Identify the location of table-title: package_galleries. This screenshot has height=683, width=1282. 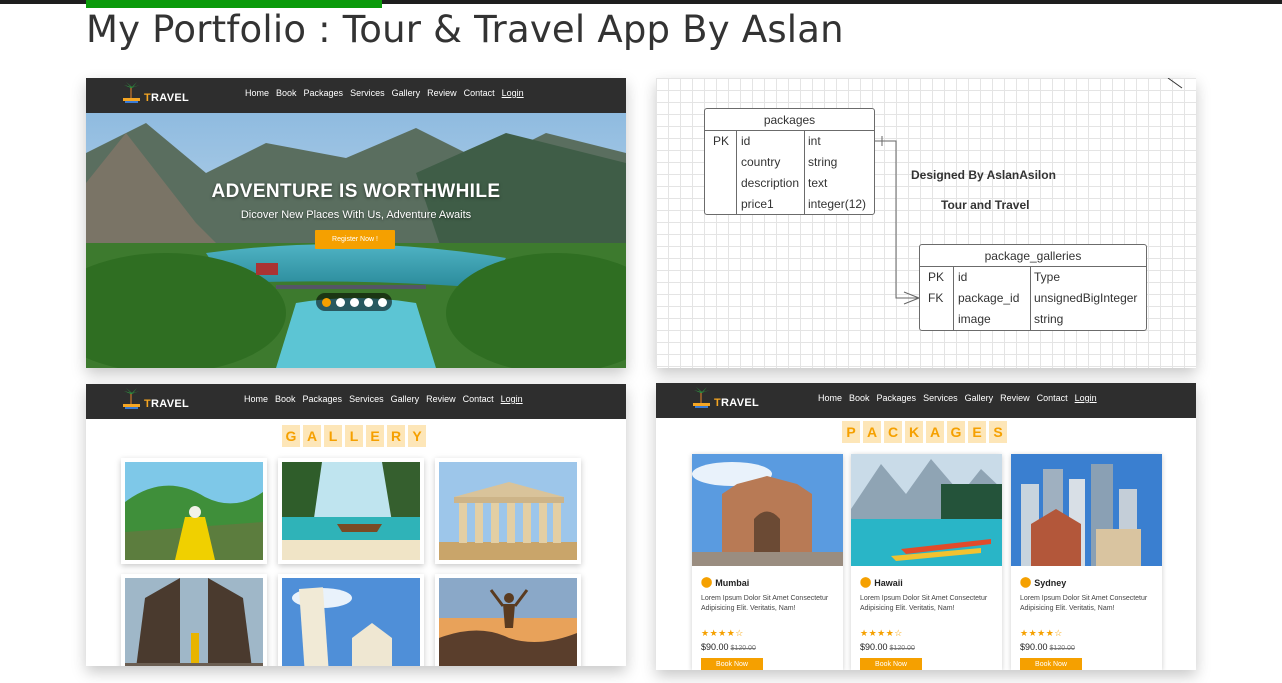
(1033, 256).